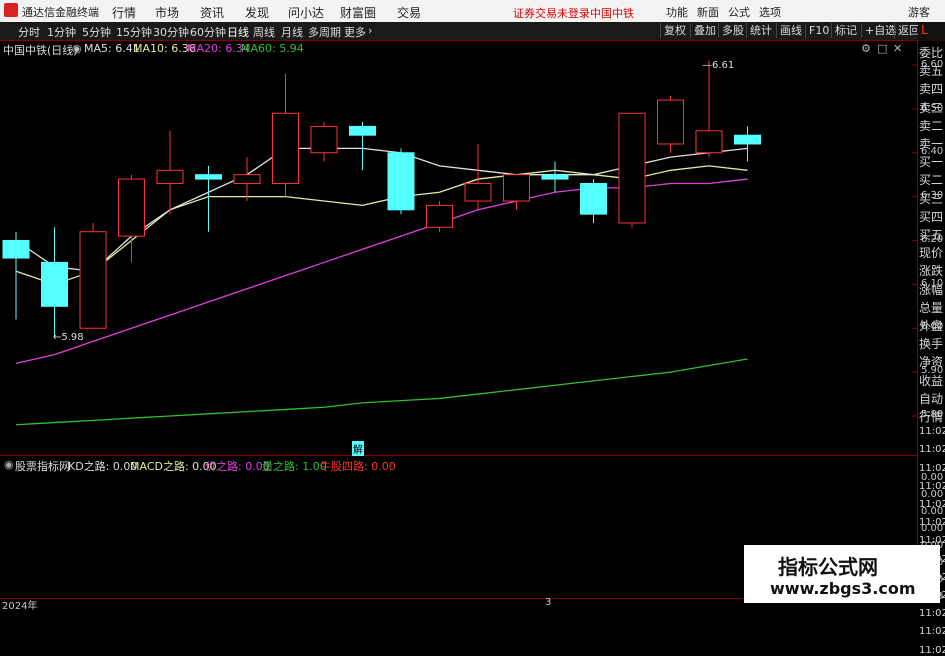 This screenshot has width=945, height=656. Describe the element at coordinates (72, 337) in the screenshot. I see `low-price-value: 5.98` at that location.